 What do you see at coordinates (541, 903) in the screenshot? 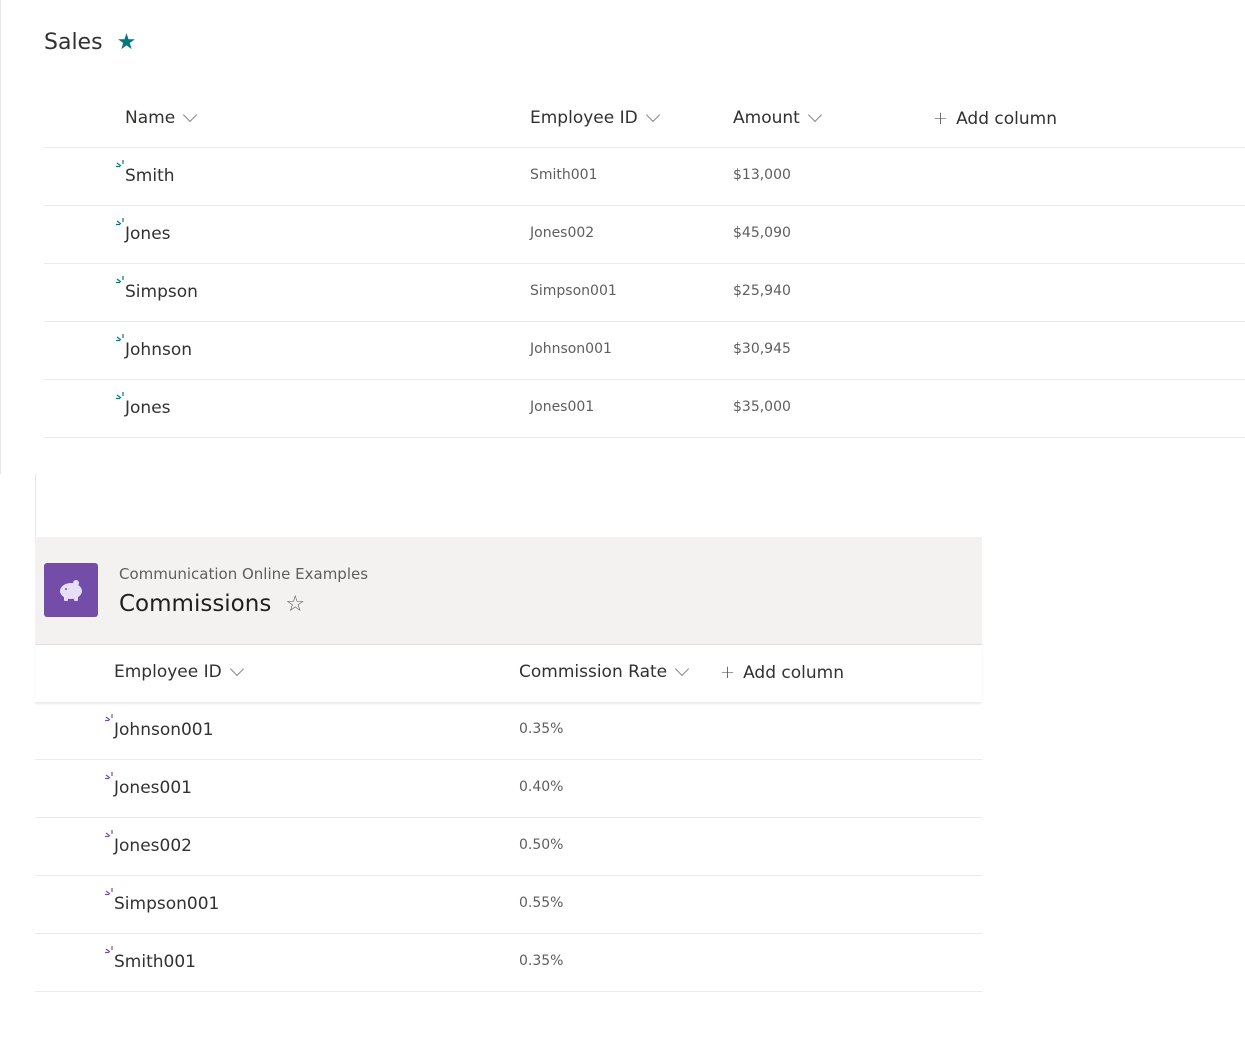
I see `commission-rate-cell: 0.55%` at bounding box center [541, 903].